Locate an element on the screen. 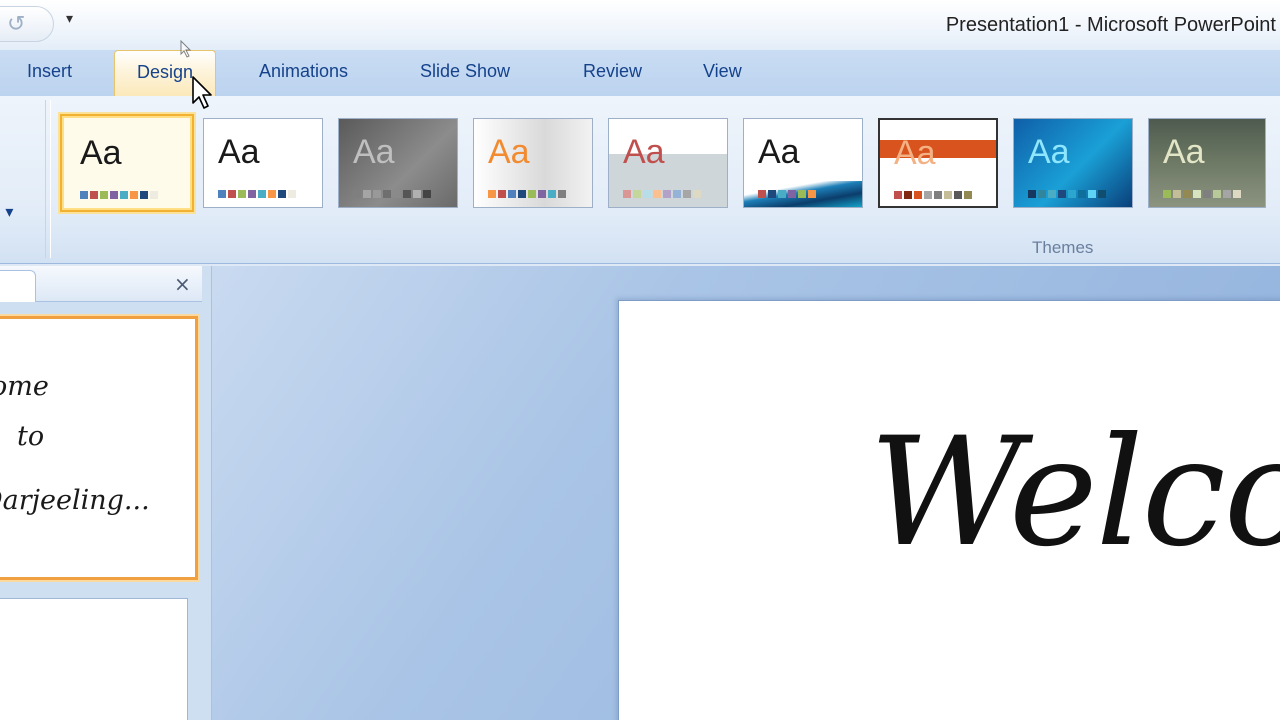  mouse-cursor-ghost-icon is located at coordinates (186, 49).